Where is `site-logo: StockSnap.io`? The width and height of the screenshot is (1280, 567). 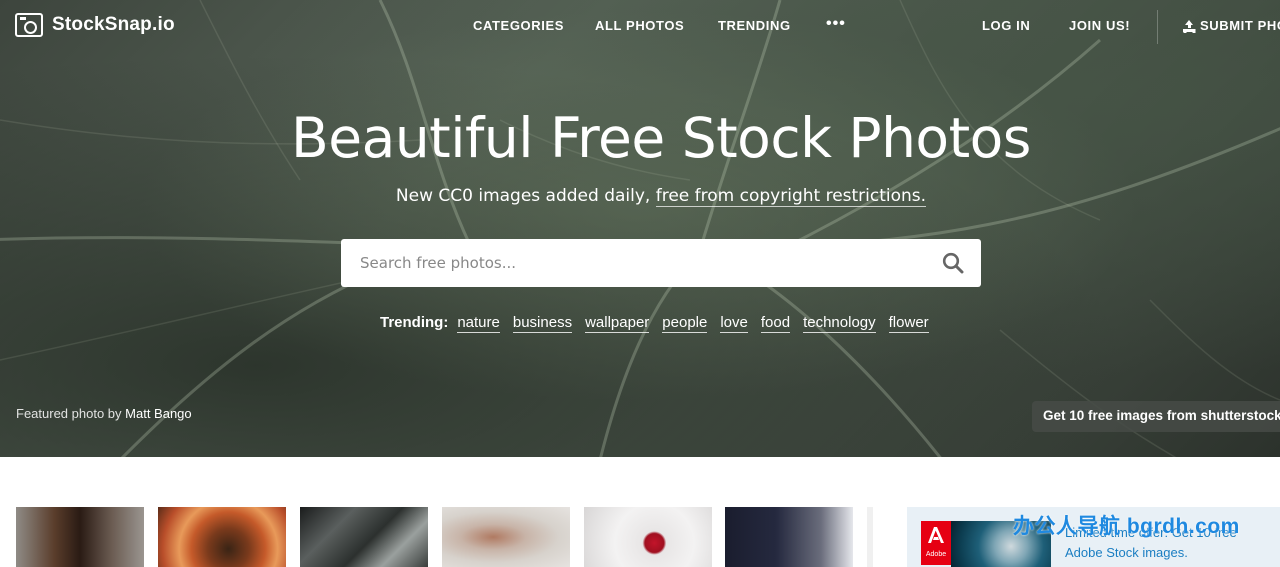
site-logo: StockSnap.io is located at coordinates (95, 25).